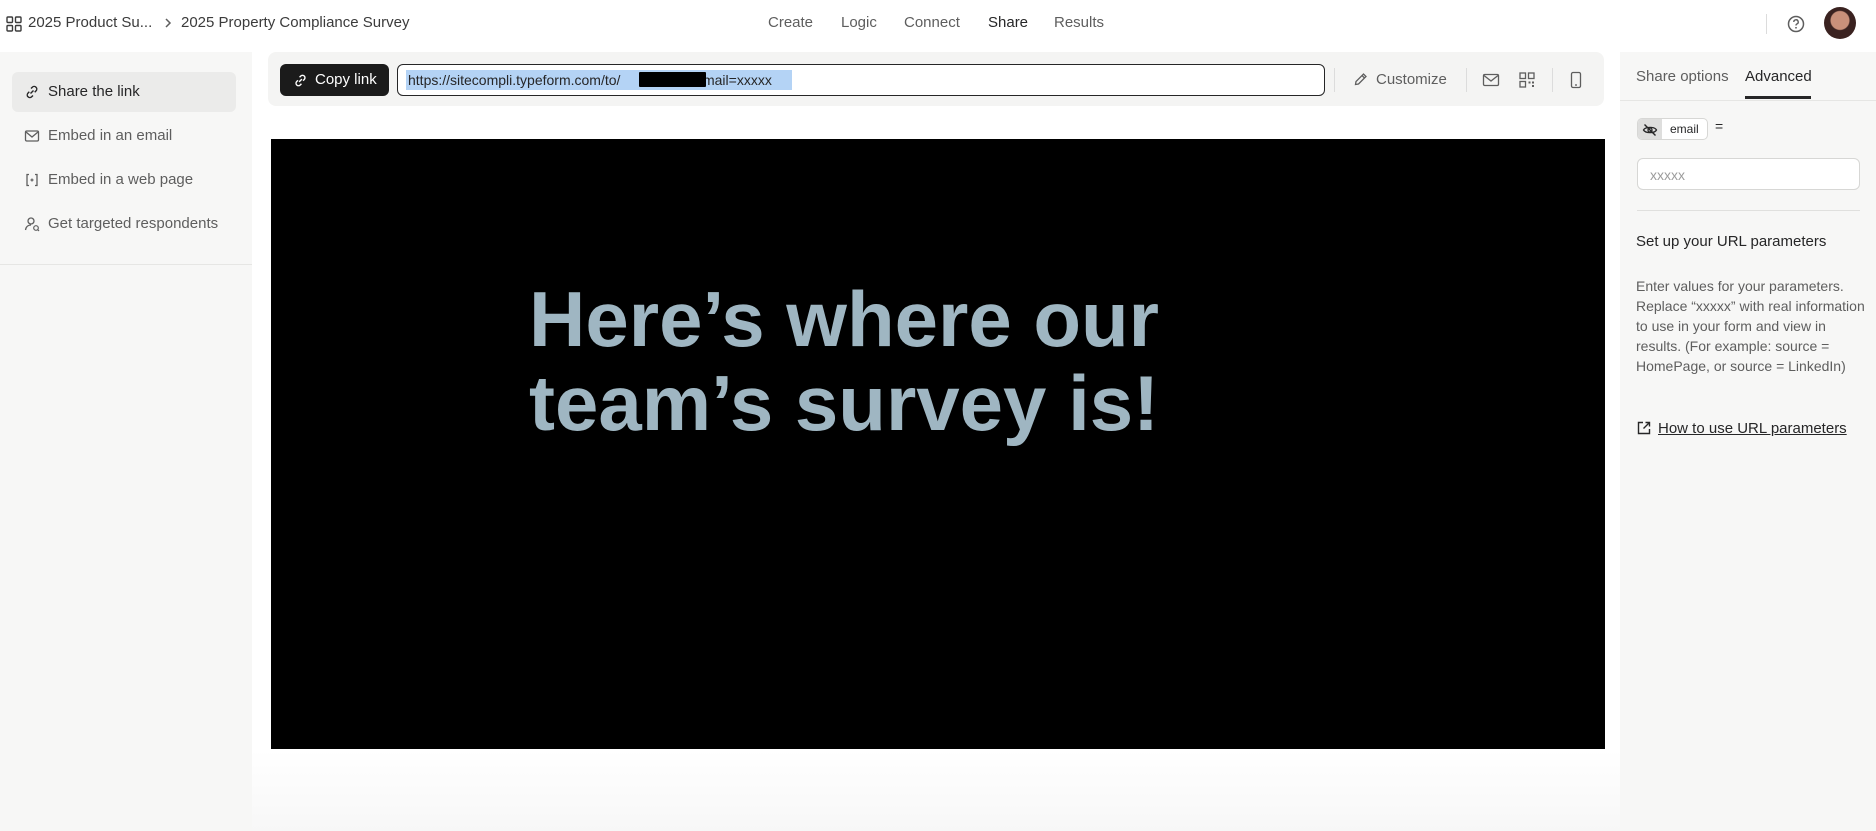 The image size is (1876, 831). I want to click on equals-sign: =, so click(1719, 126).